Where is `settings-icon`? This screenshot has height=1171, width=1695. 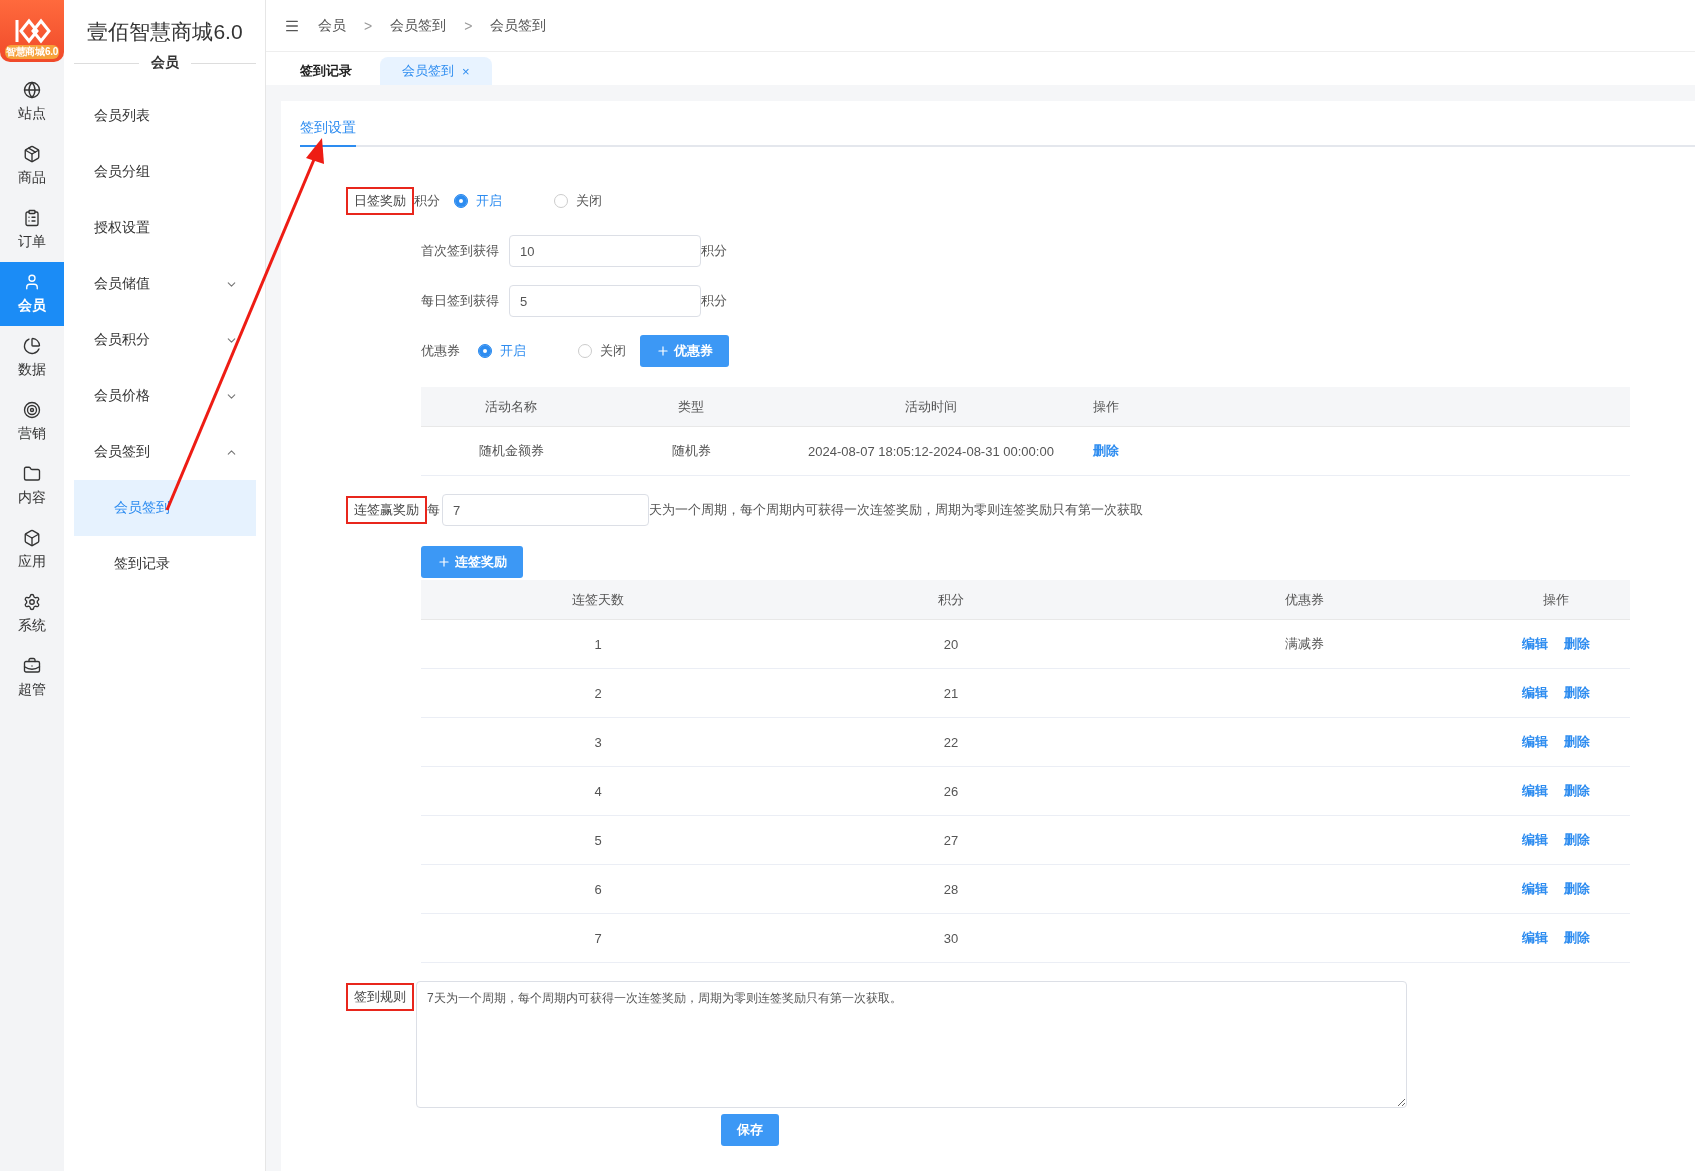 settings-icon is located at coordinates (32, 602).